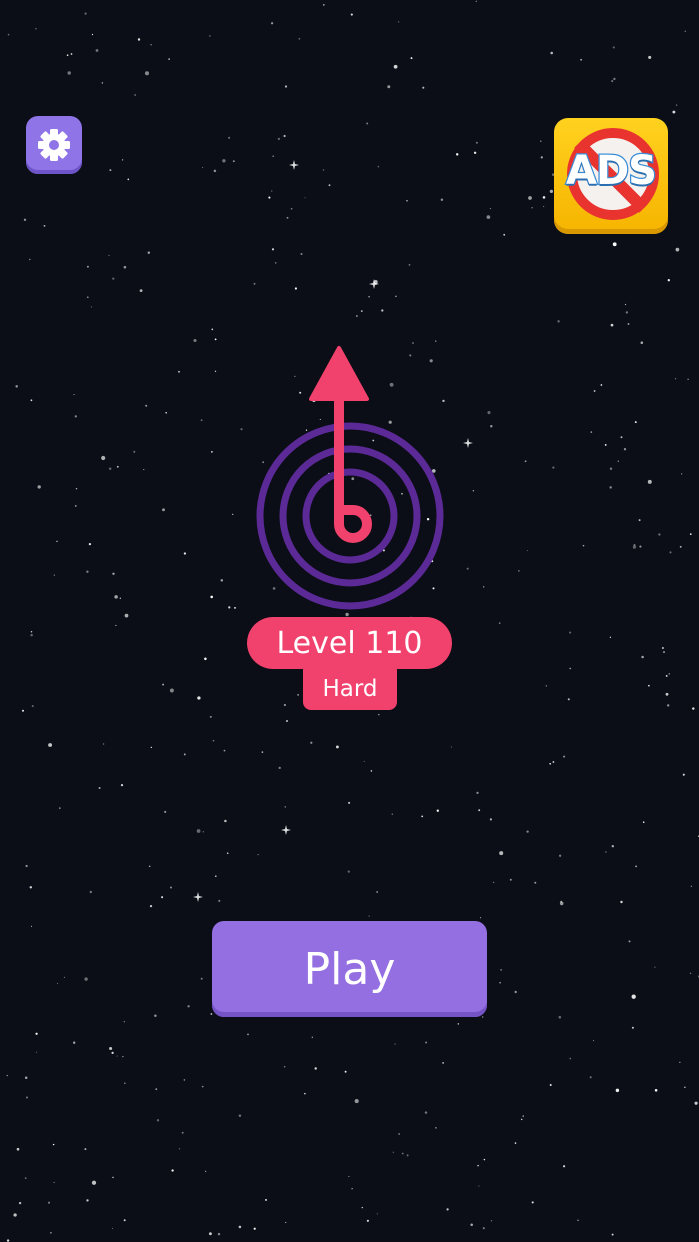 This screenshot has height=1242, width=699. I want to click on spiral-arrow-level-icon, so click(350, 478).